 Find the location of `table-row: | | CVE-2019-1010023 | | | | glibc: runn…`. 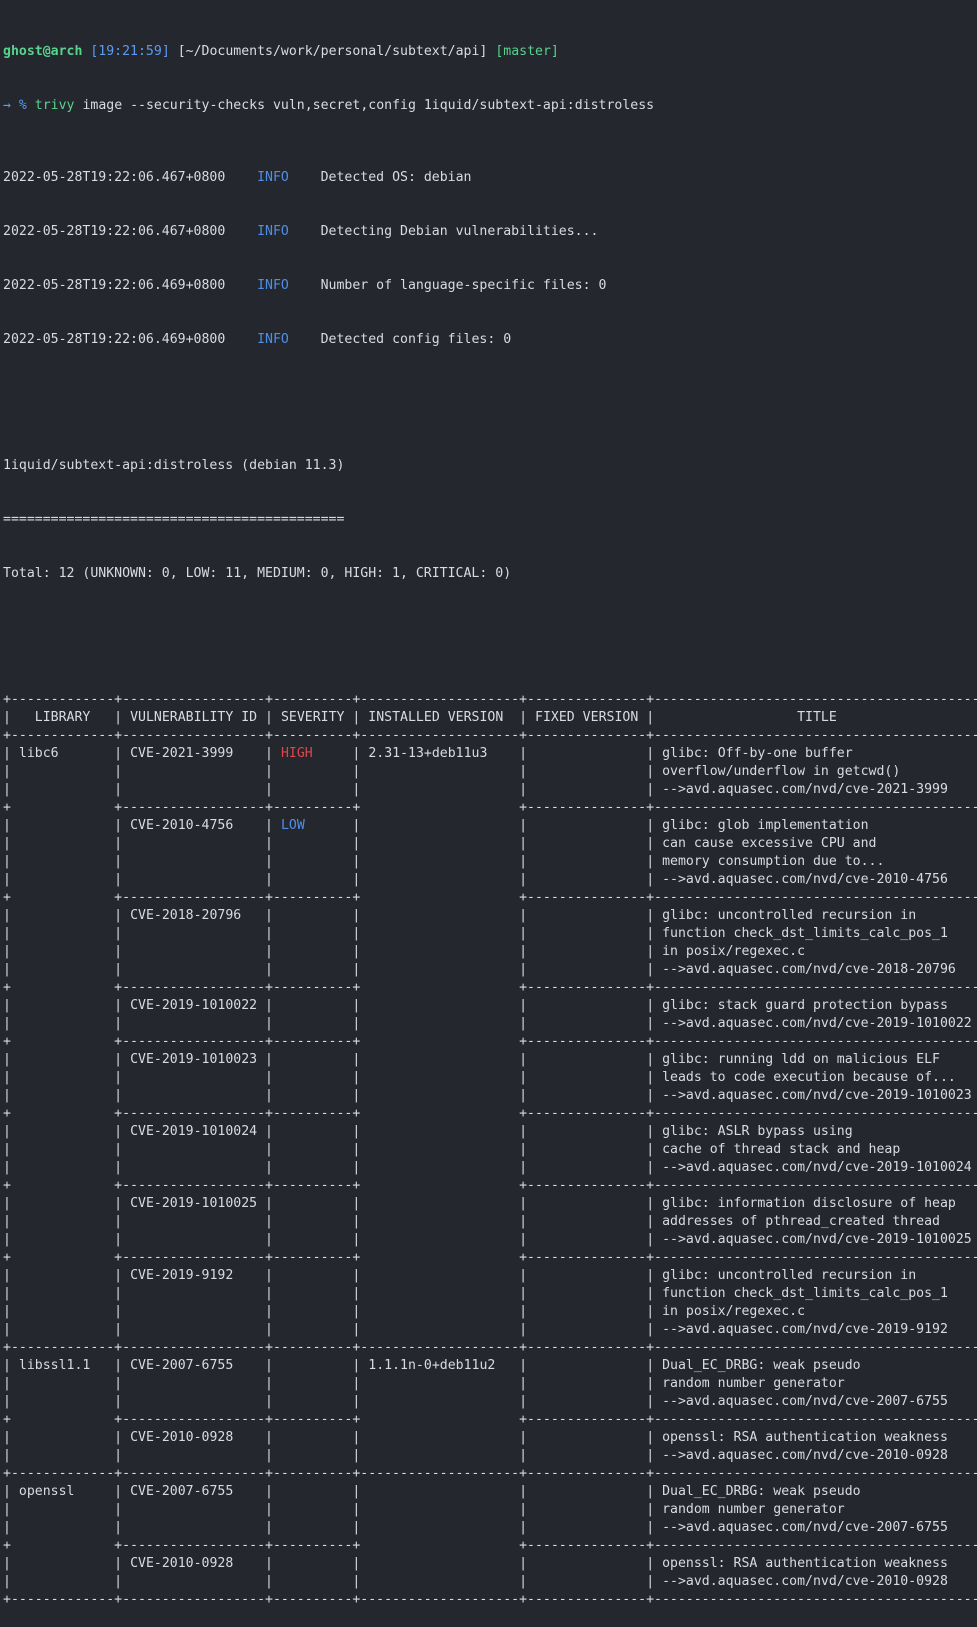

table-row: | | CVE-2019-1010023 | | | | glibc: runn… is located at coordinates (490, 1060).